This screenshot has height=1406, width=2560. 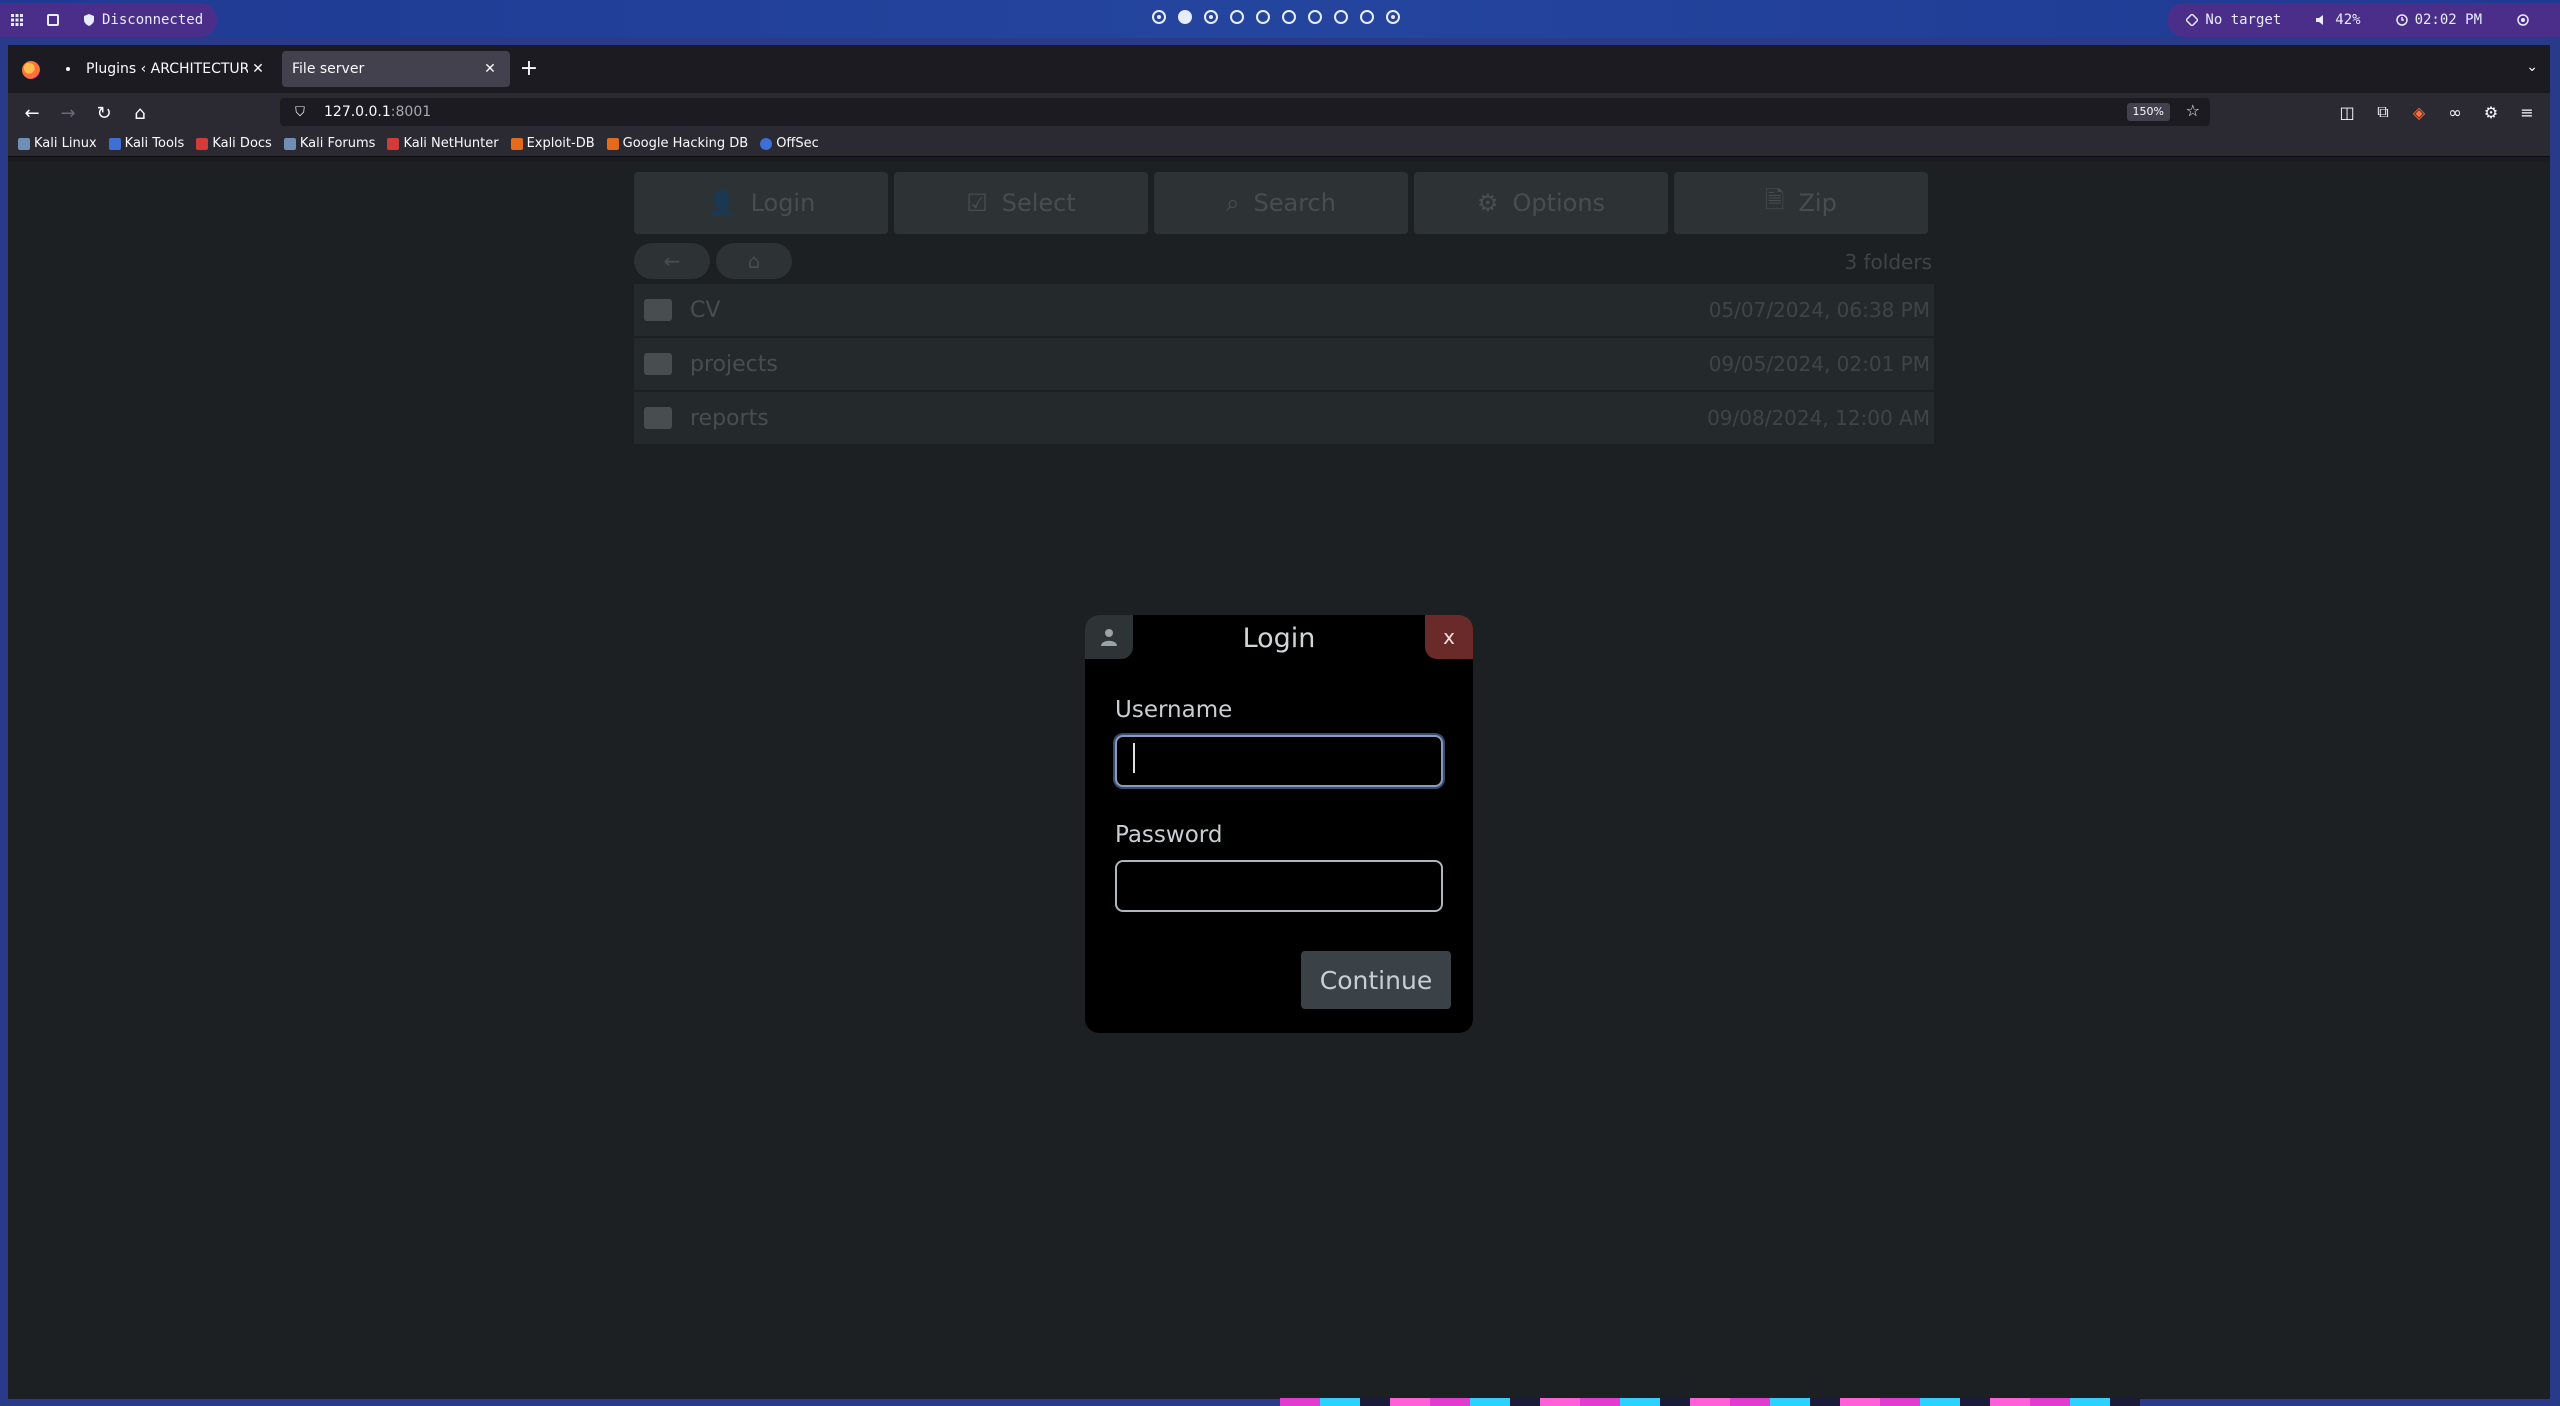 I want to click on select-button-label: Select, so click(x=1038, y=203).